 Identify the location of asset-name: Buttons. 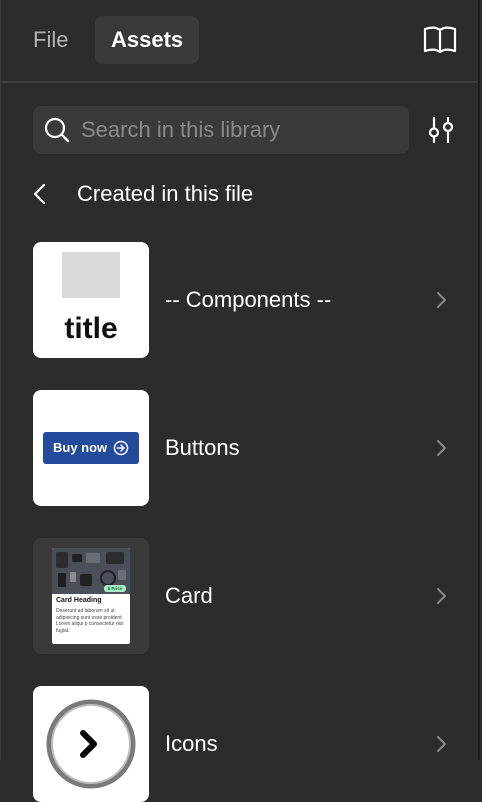
(202, 447).